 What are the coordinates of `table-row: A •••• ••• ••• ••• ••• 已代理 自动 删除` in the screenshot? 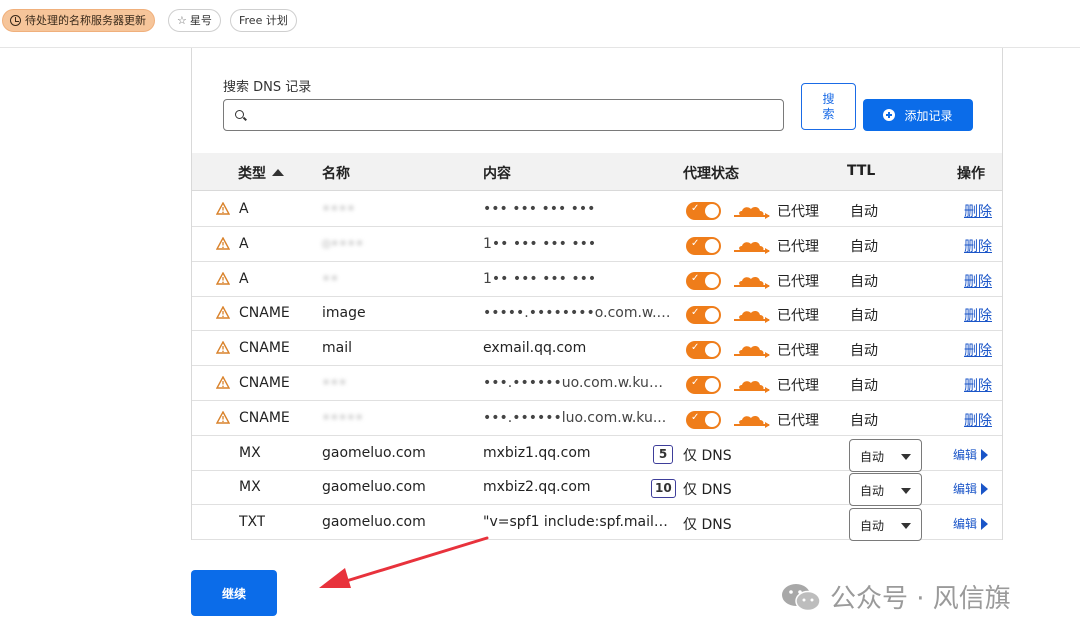 It's located at (597, 209).